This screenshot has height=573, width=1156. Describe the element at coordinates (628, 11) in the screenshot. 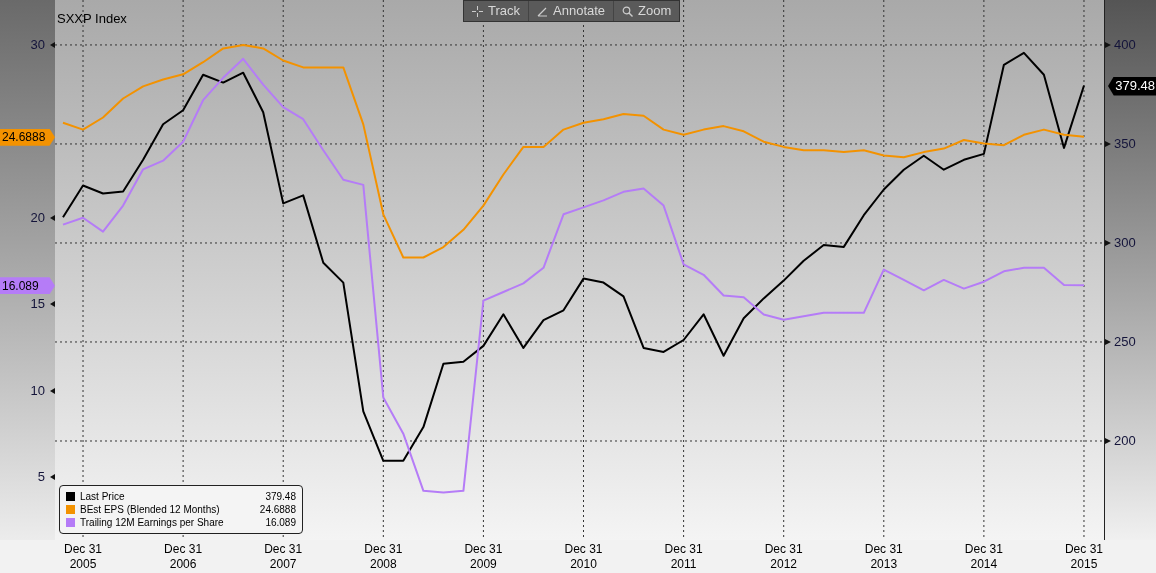

I see `search-icon` at that location.